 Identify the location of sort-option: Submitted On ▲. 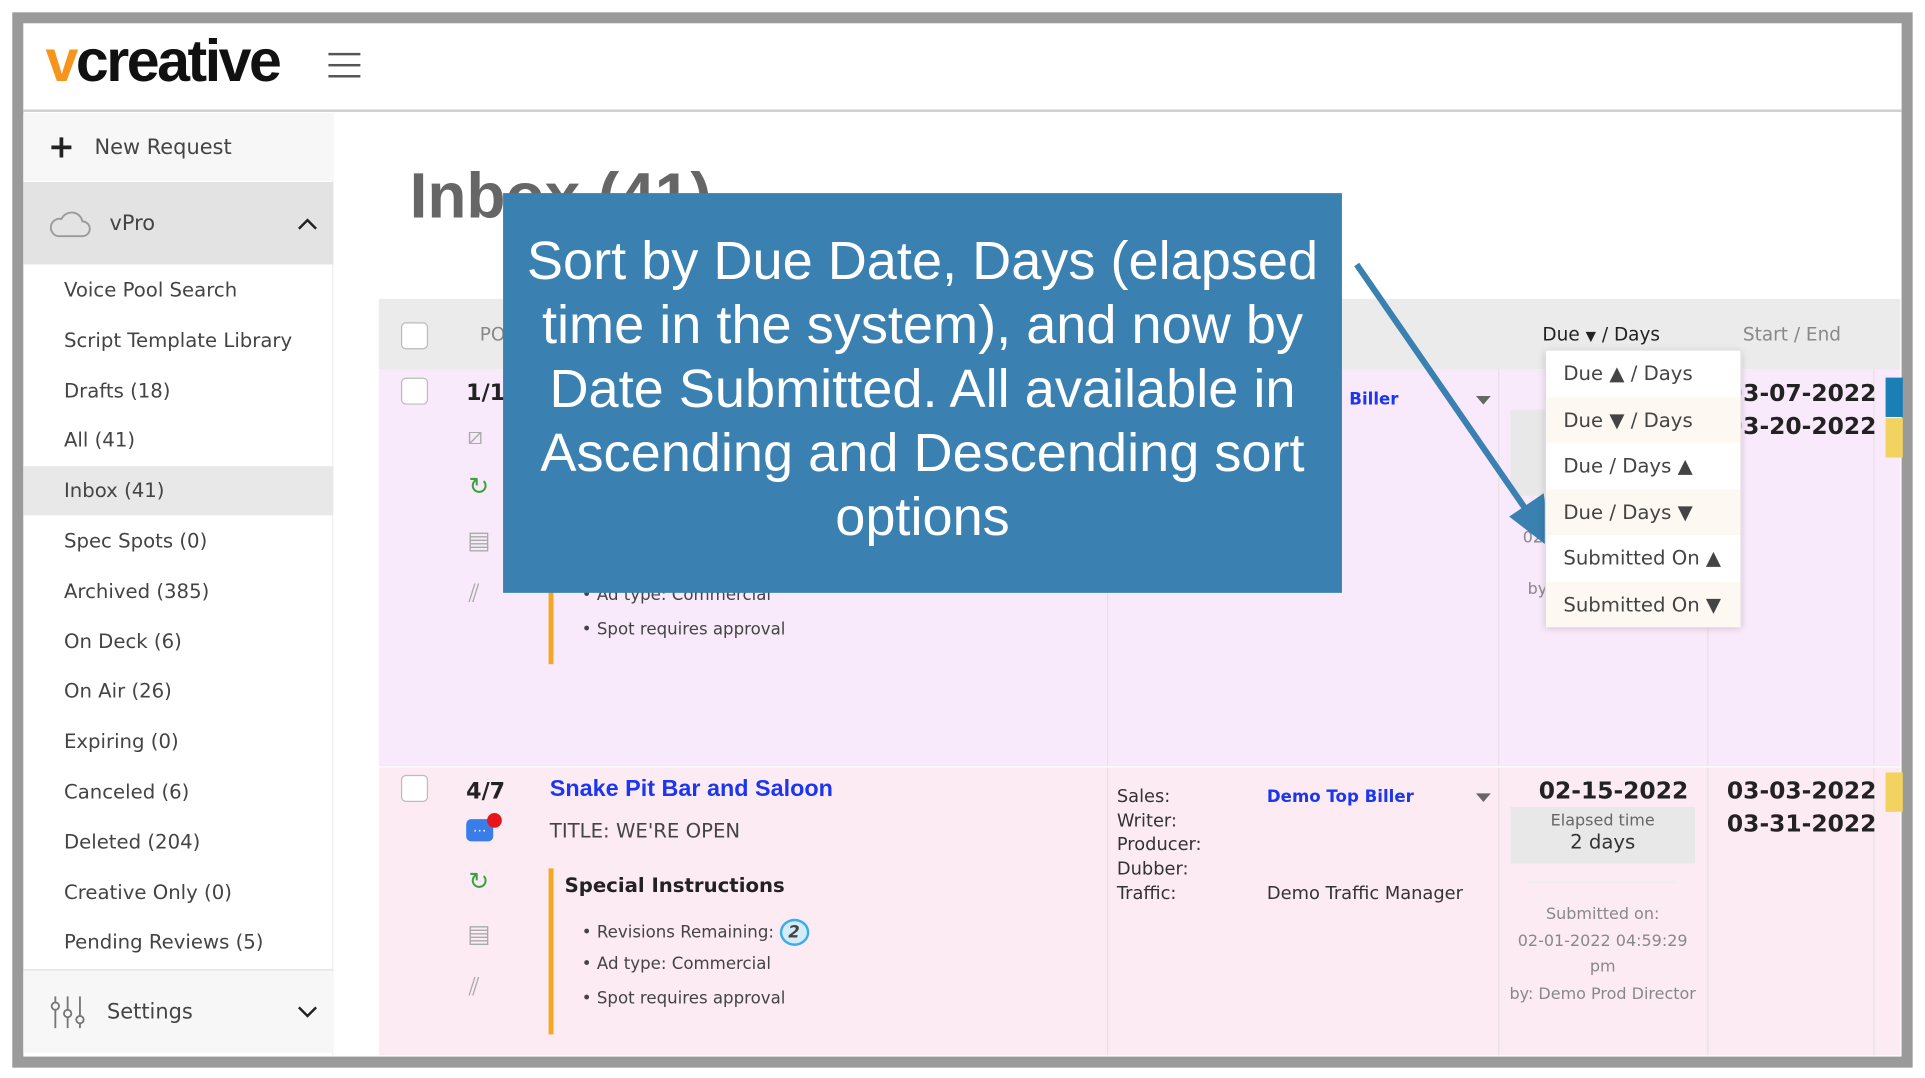
(1643, 558).